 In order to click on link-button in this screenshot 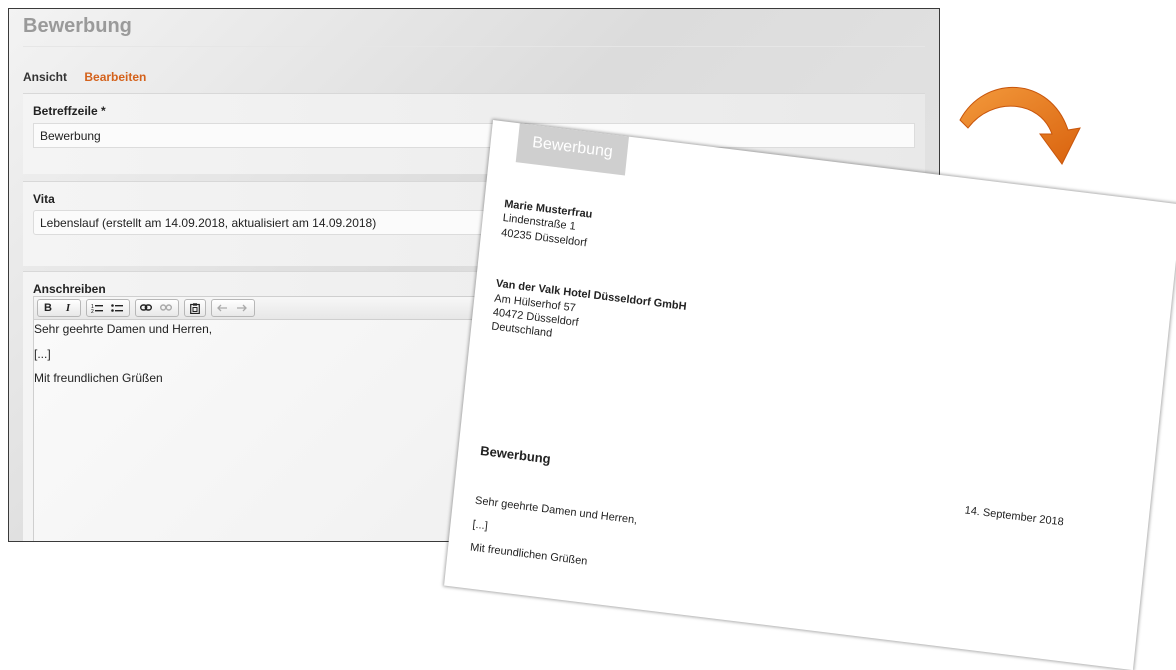, I will do `click(146, 308)`.